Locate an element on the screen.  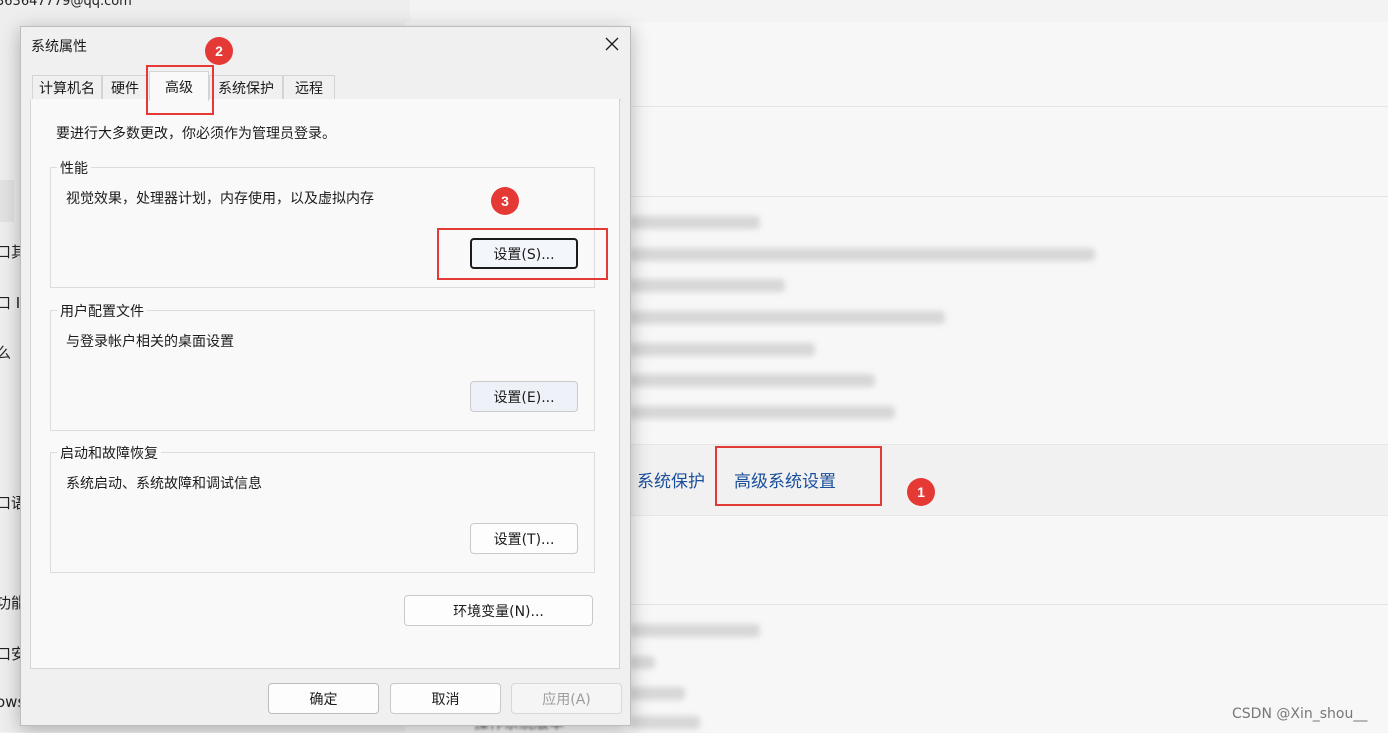
redacted-install-date is located at coordinates (657, 693).